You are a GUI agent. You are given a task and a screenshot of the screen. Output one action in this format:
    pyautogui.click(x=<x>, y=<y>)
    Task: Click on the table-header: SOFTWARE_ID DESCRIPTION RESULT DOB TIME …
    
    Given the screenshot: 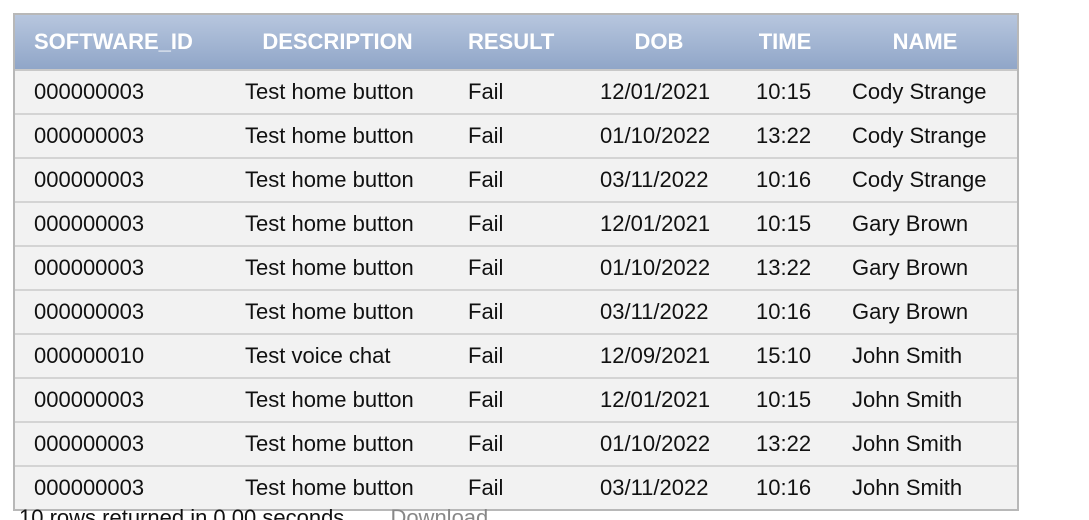 What is the action you would take?
    pyautogui.click(x=516, y=43)
    